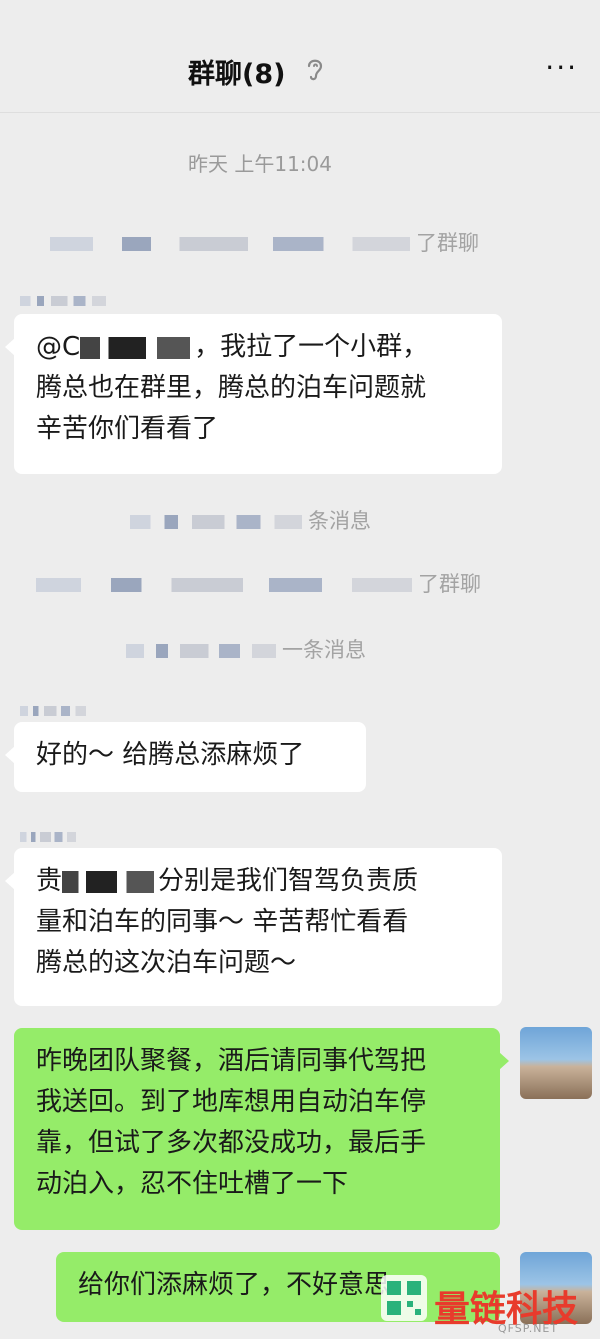  What do you see at coordinates (231, 388) in the screenshot?
I see `message-line: 腾总也在群里，腾总的泊车问题就` at bounding box center [231, 388].